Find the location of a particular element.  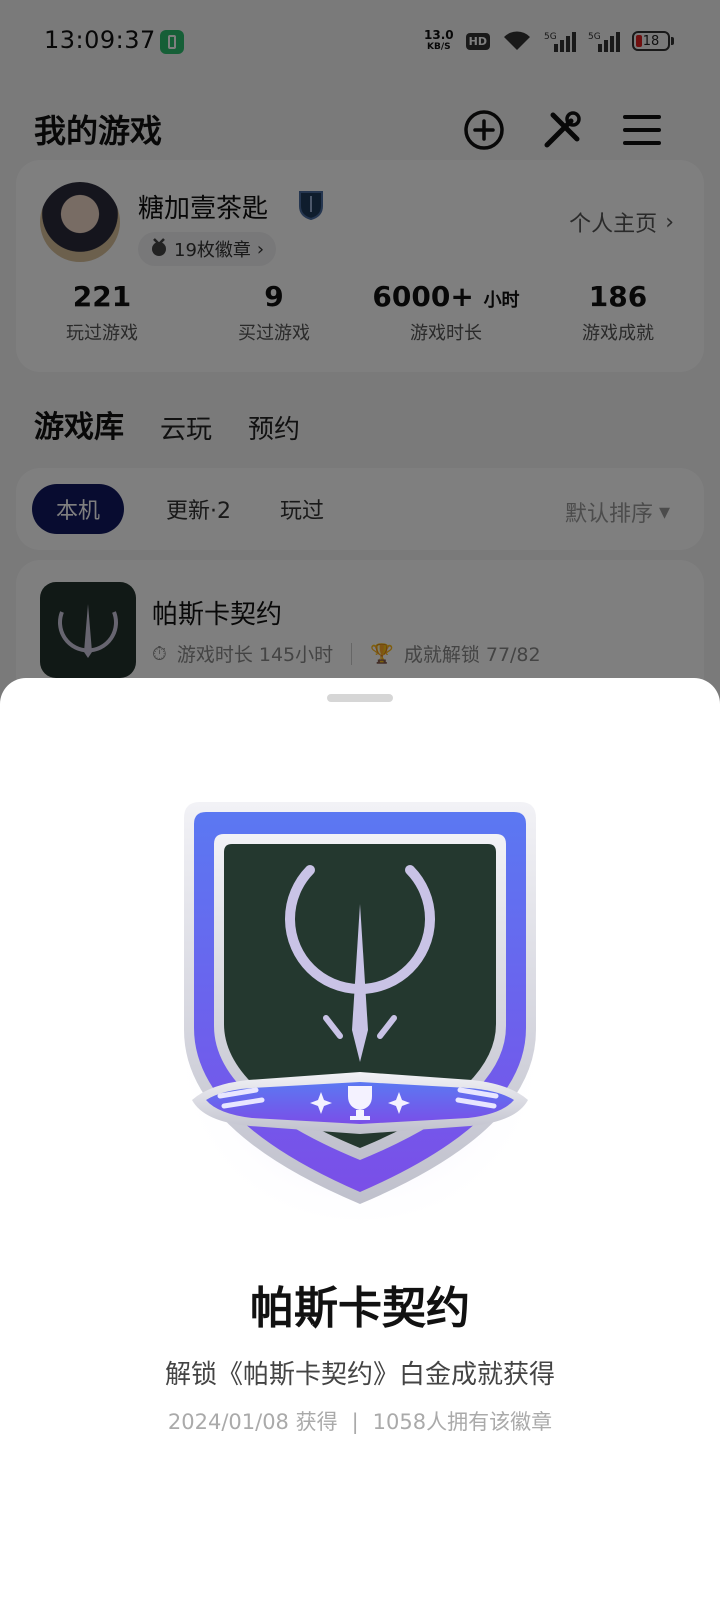

sheet-drag-handle is located at coordinates (360, 698).